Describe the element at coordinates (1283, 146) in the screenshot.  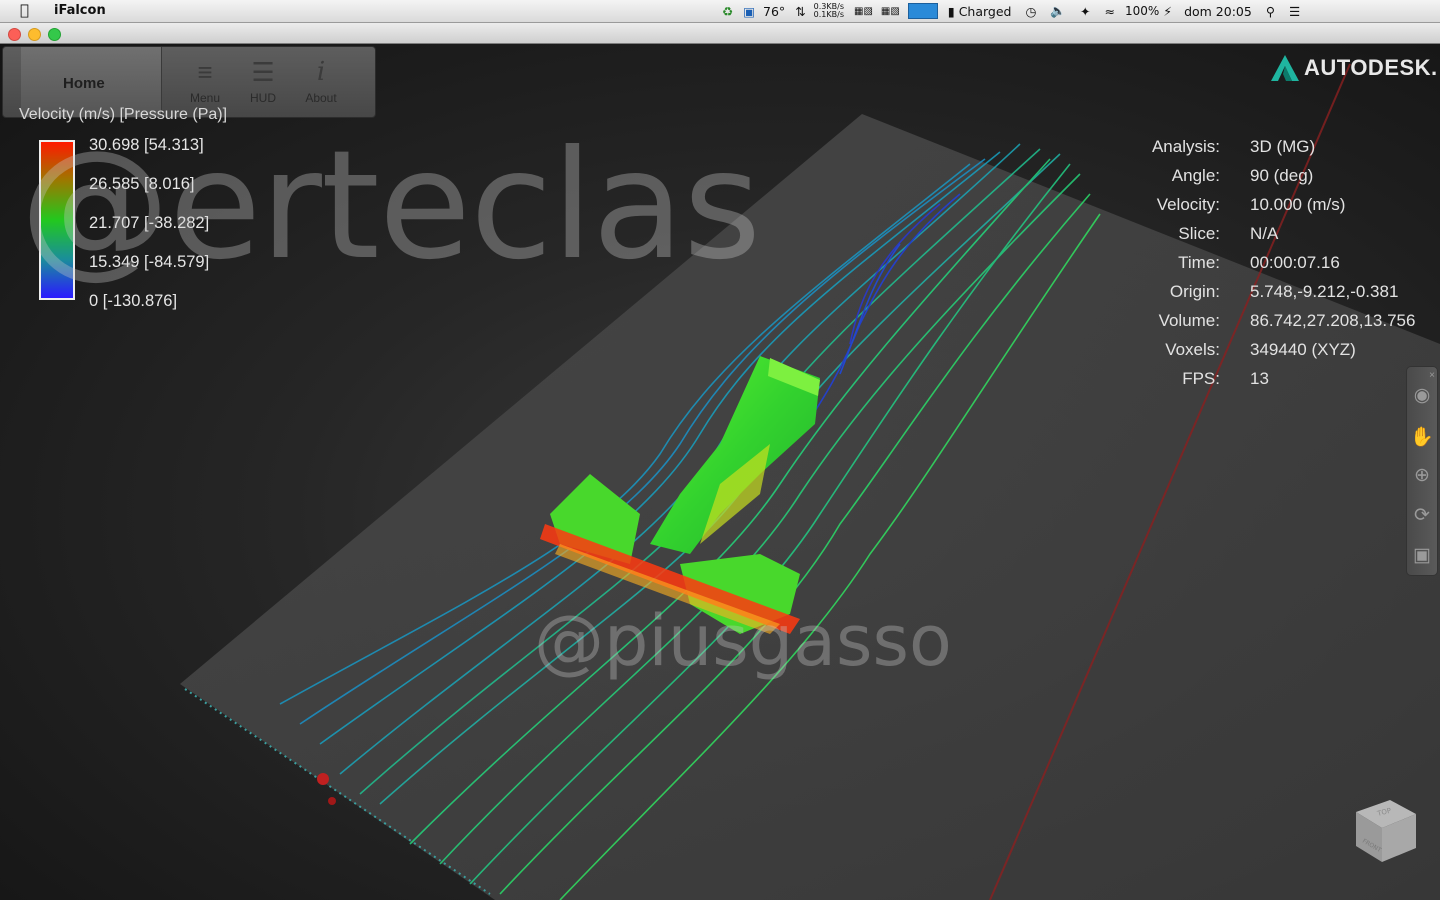
I see `info-value-analysis: 3D (MG)` at that location.